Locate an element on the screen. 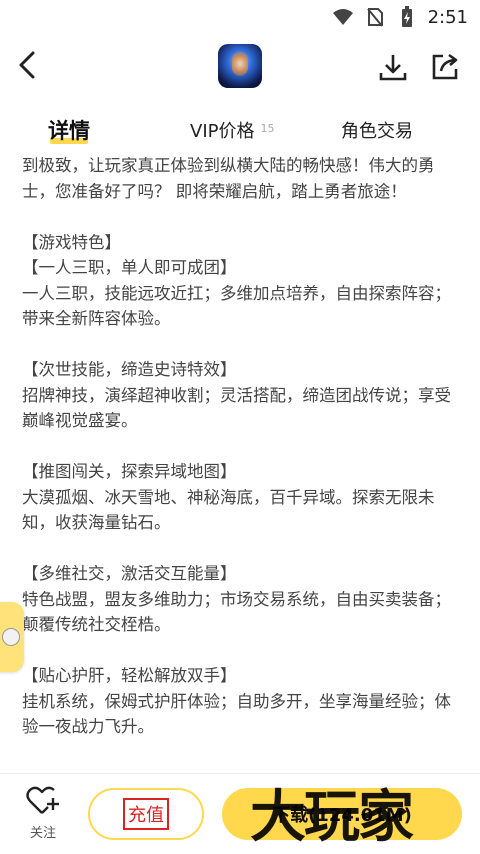 The image size is (480, 854). chevron-left-icon is located at coordinates (27, 65).